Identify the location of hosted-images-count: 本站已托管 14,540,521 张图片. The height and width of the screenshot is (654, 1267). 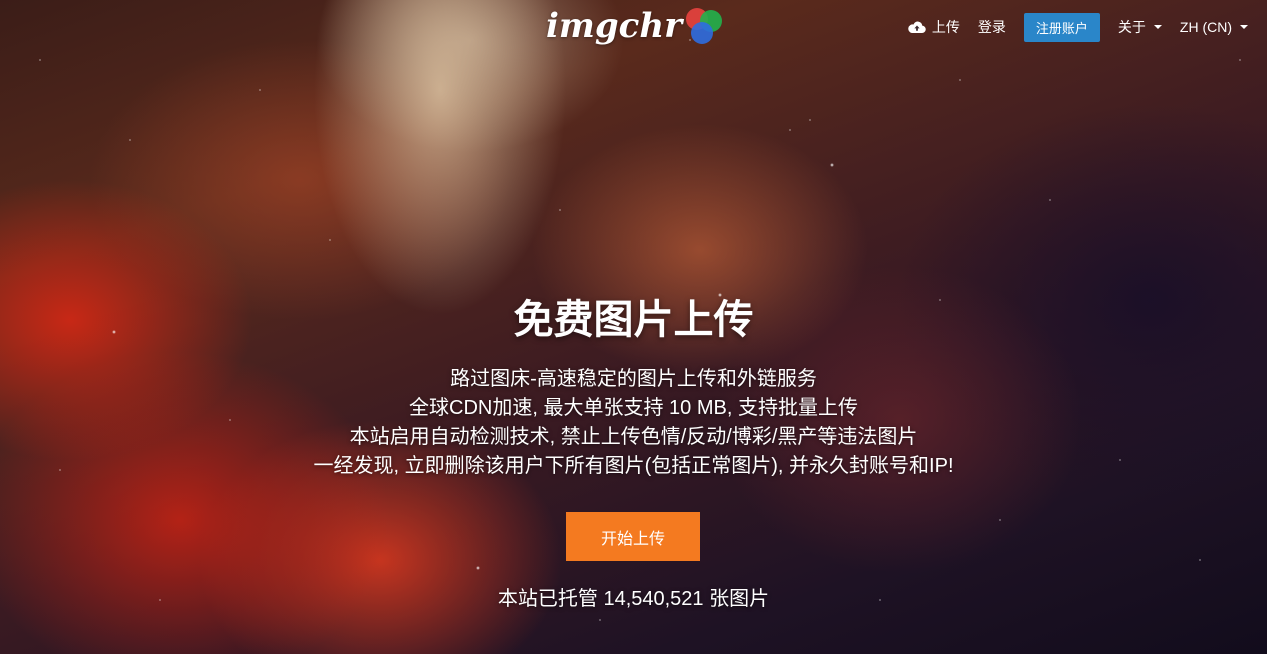
(633, 599).